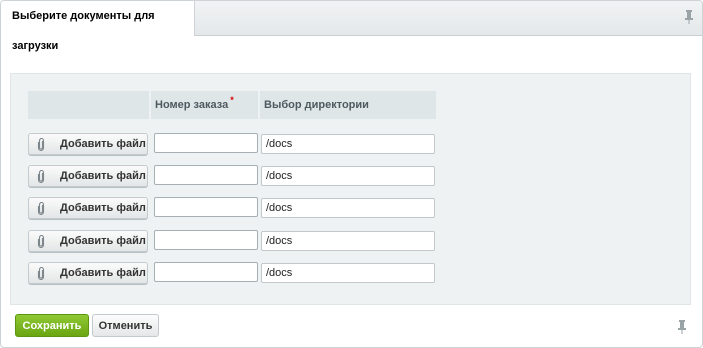  I want to click on required-mark: *, so click(232, 100).